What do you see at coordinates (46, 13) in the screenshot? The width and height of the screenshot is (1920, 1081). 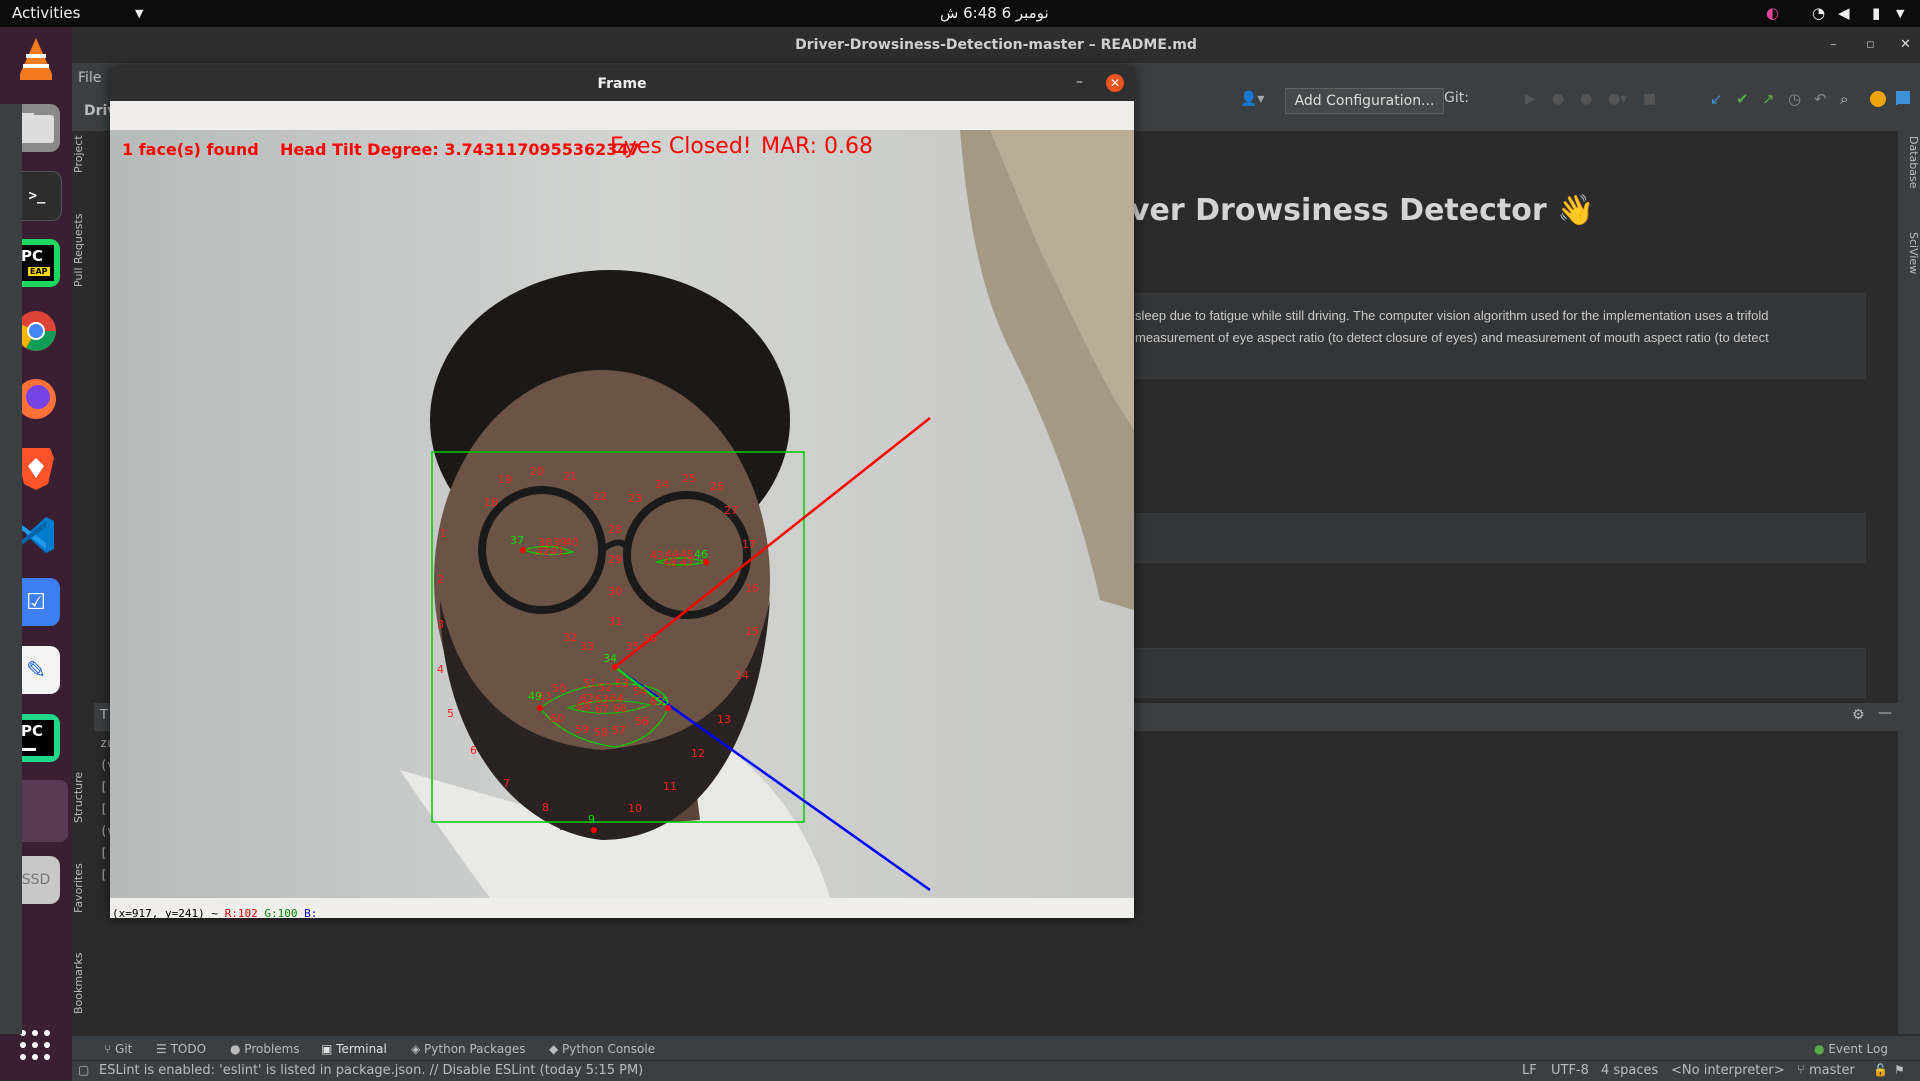 I see `activities-button: Activities` at bounding box center [46, 13].